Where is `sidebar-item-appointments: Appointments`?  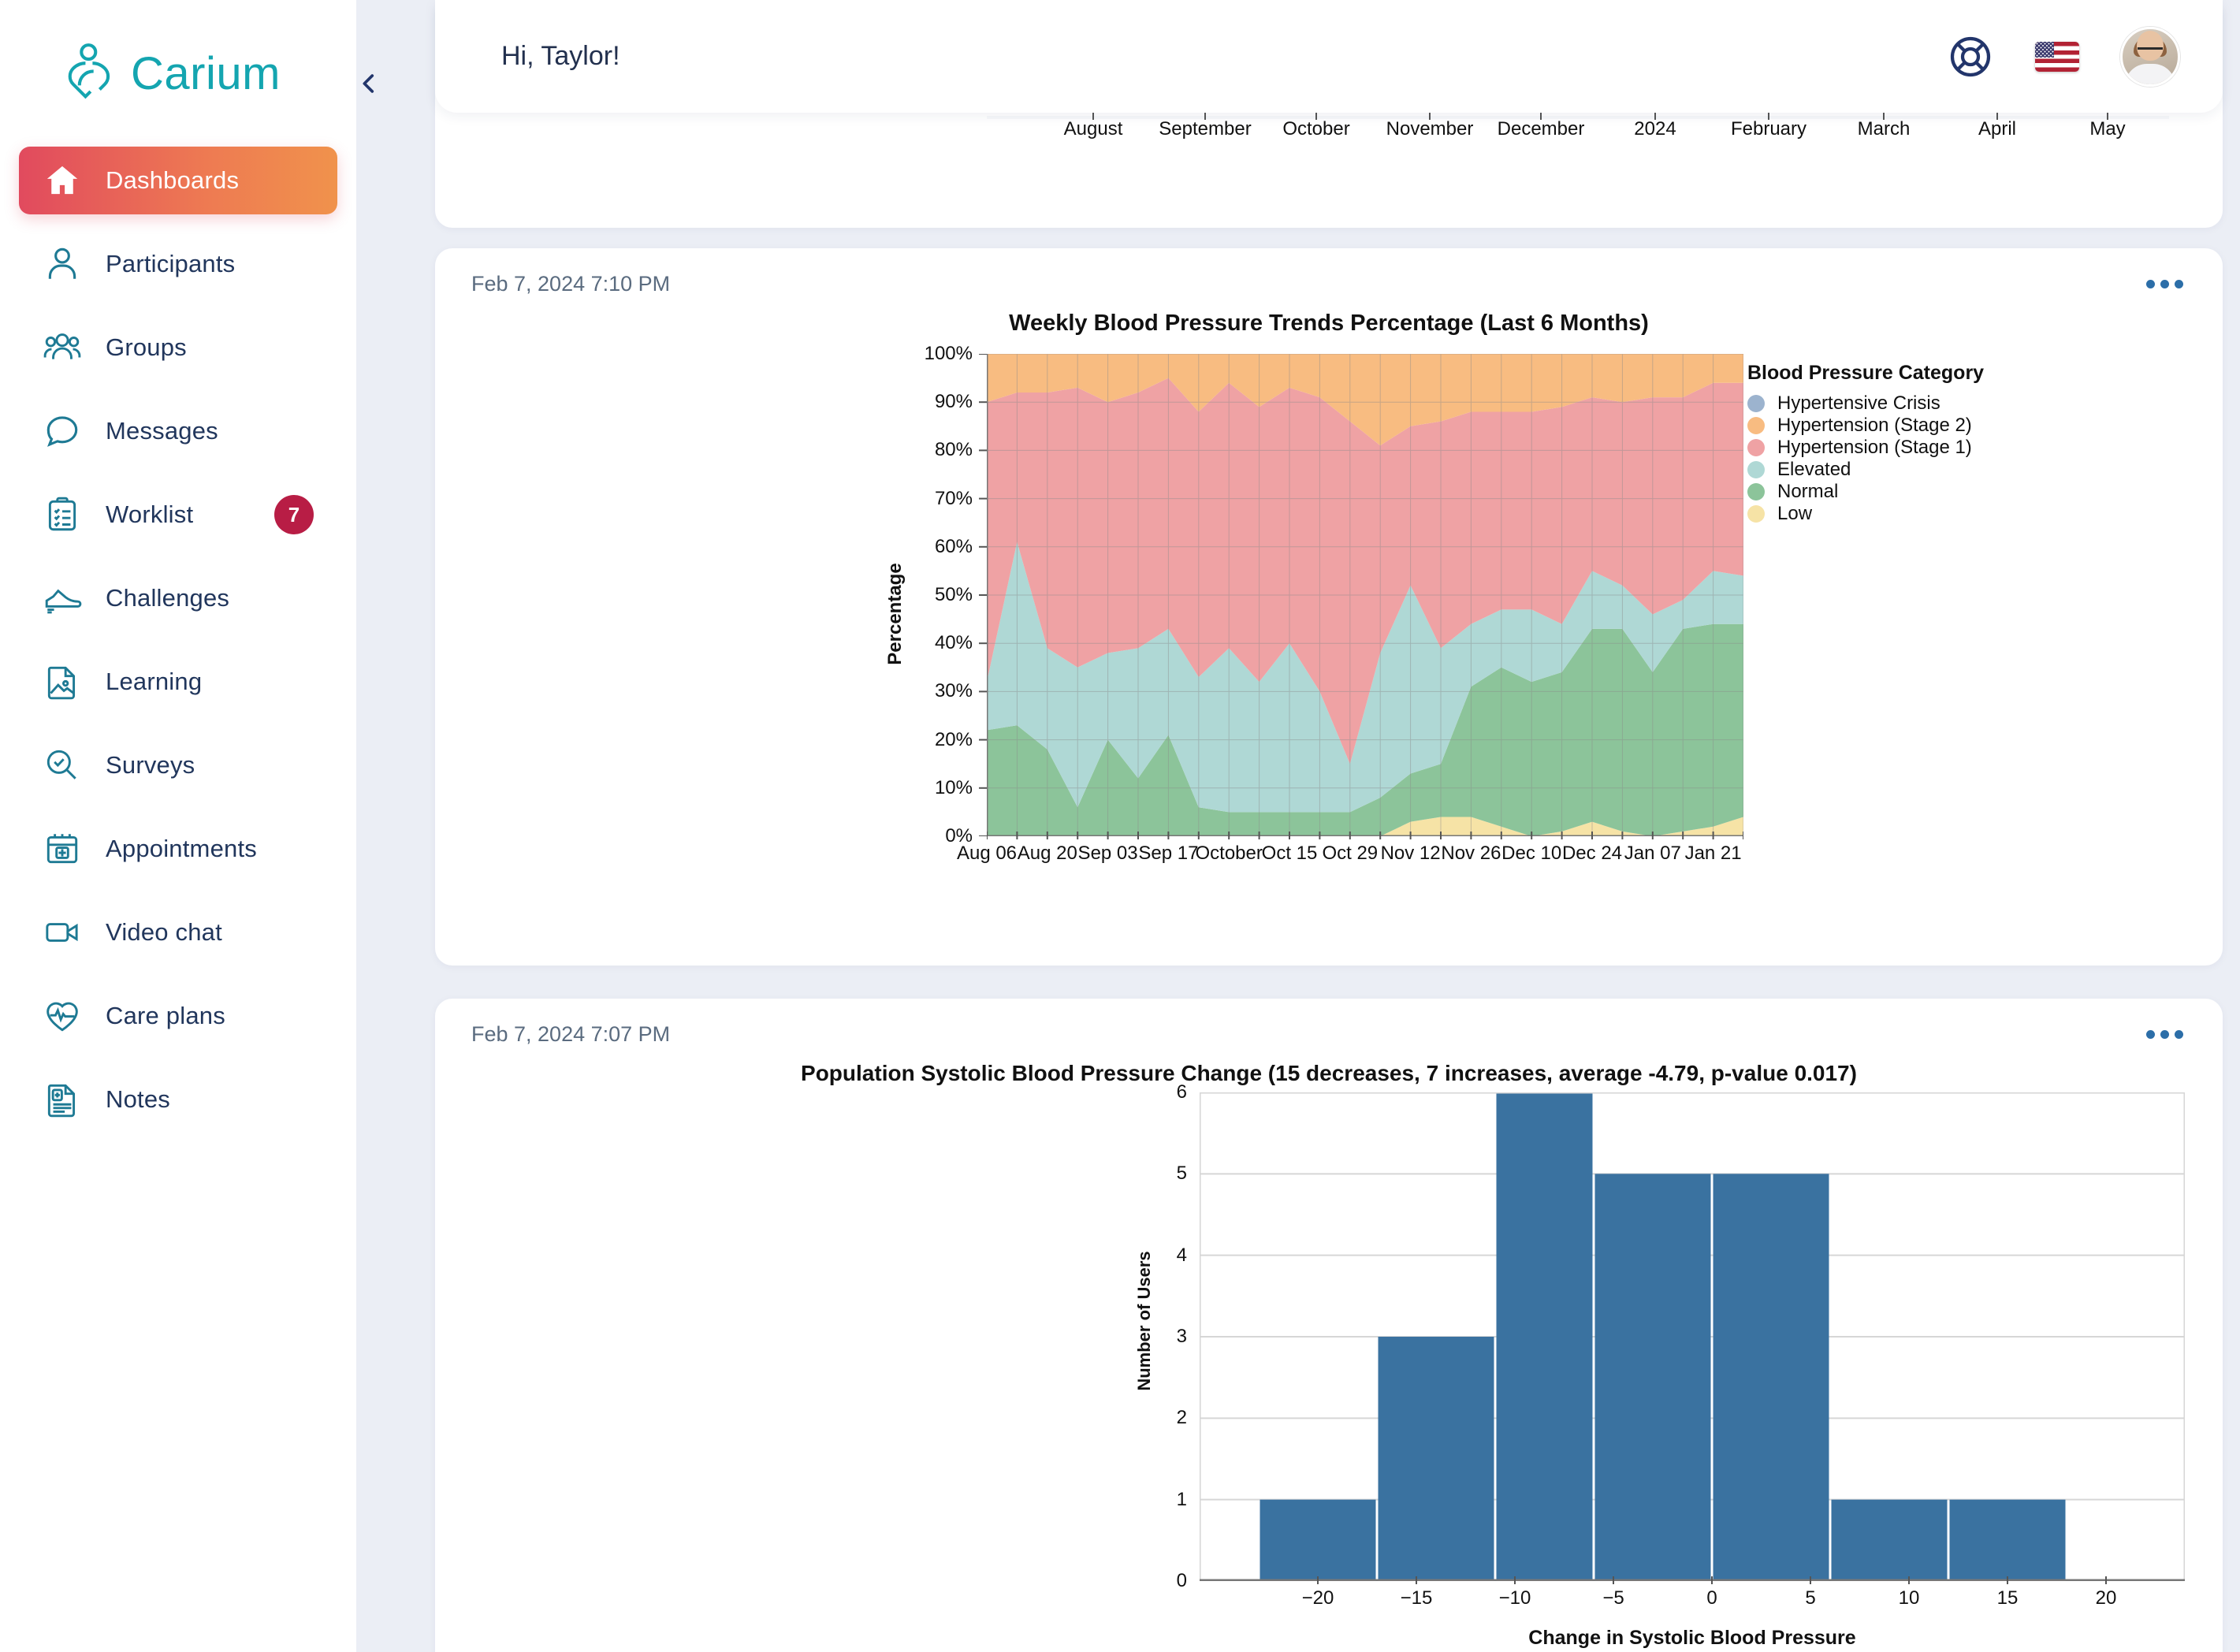 sidebar-item-appointments: Appointments is located at coordinates (178, 849).